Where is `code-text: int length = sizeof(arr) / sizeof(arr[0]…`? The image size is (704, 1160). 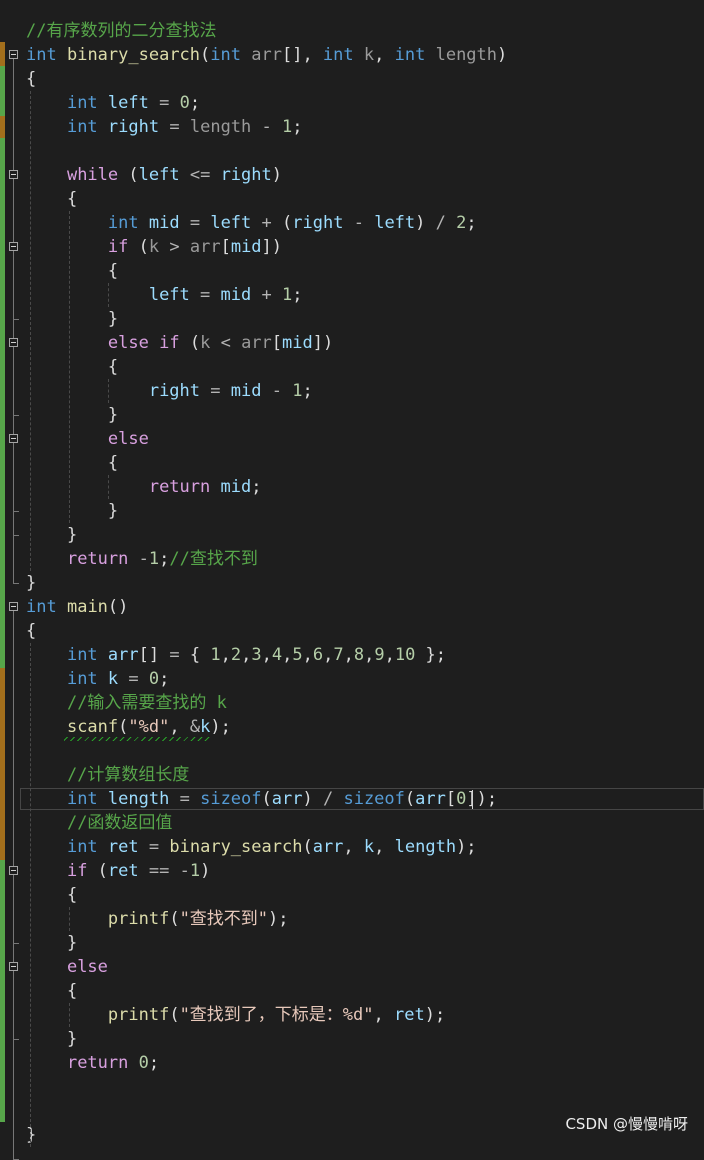
code-text: int length = sizeof(arr) / sizeof(arr[0]… is located at coordinates (261, 799).